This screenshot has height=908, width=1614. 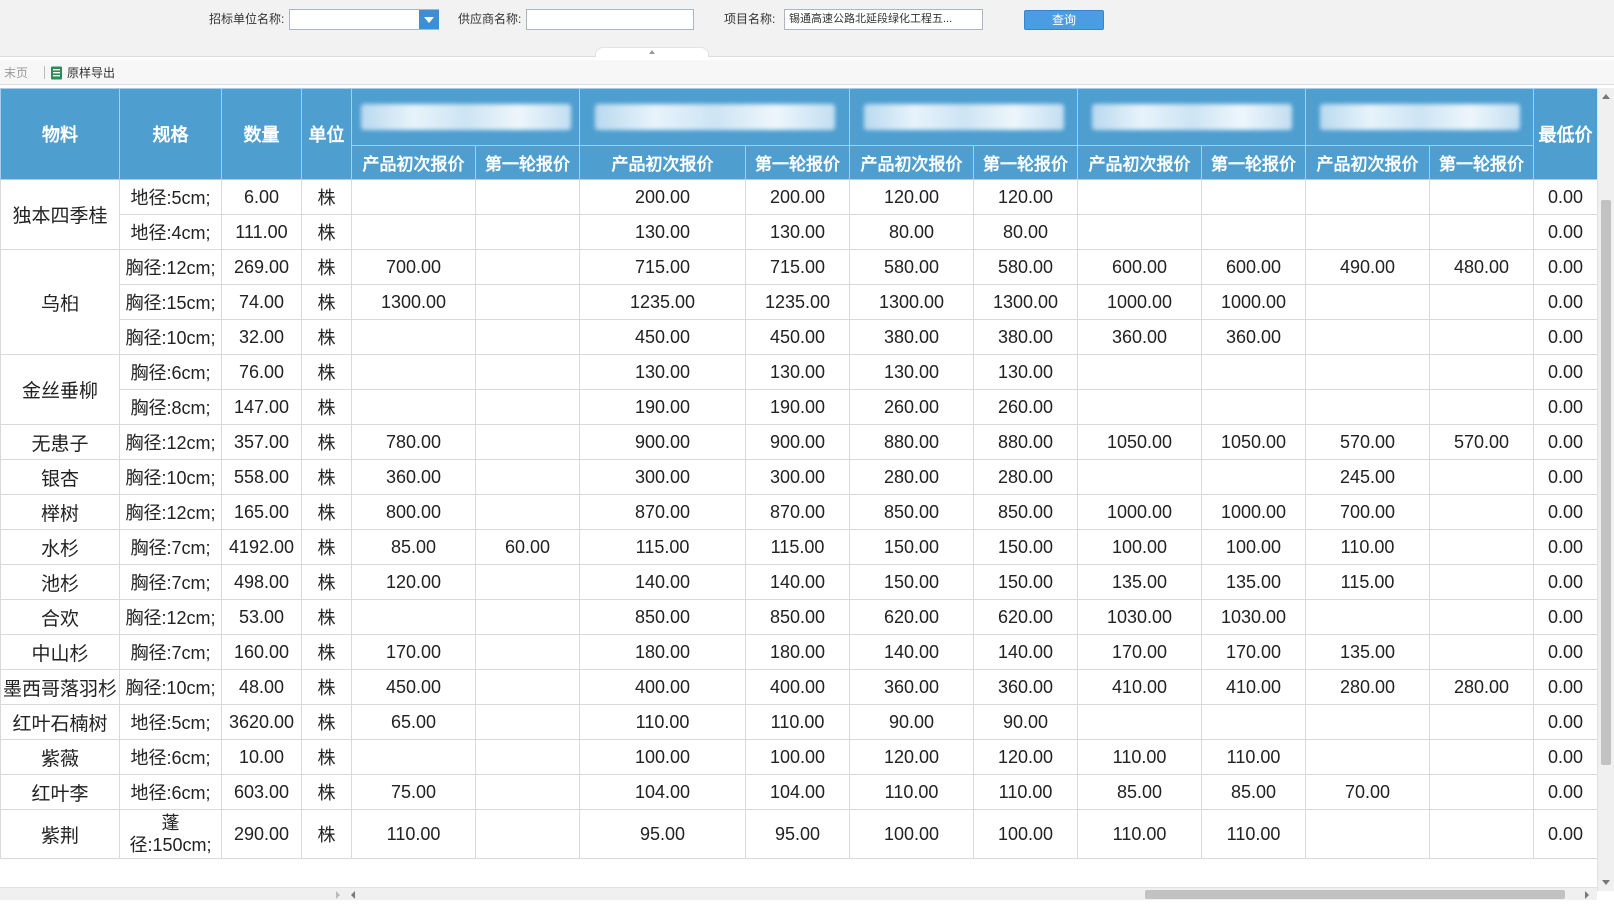 I want to click on initial-quote-cell: 400.00, so click(x=662, y=687).